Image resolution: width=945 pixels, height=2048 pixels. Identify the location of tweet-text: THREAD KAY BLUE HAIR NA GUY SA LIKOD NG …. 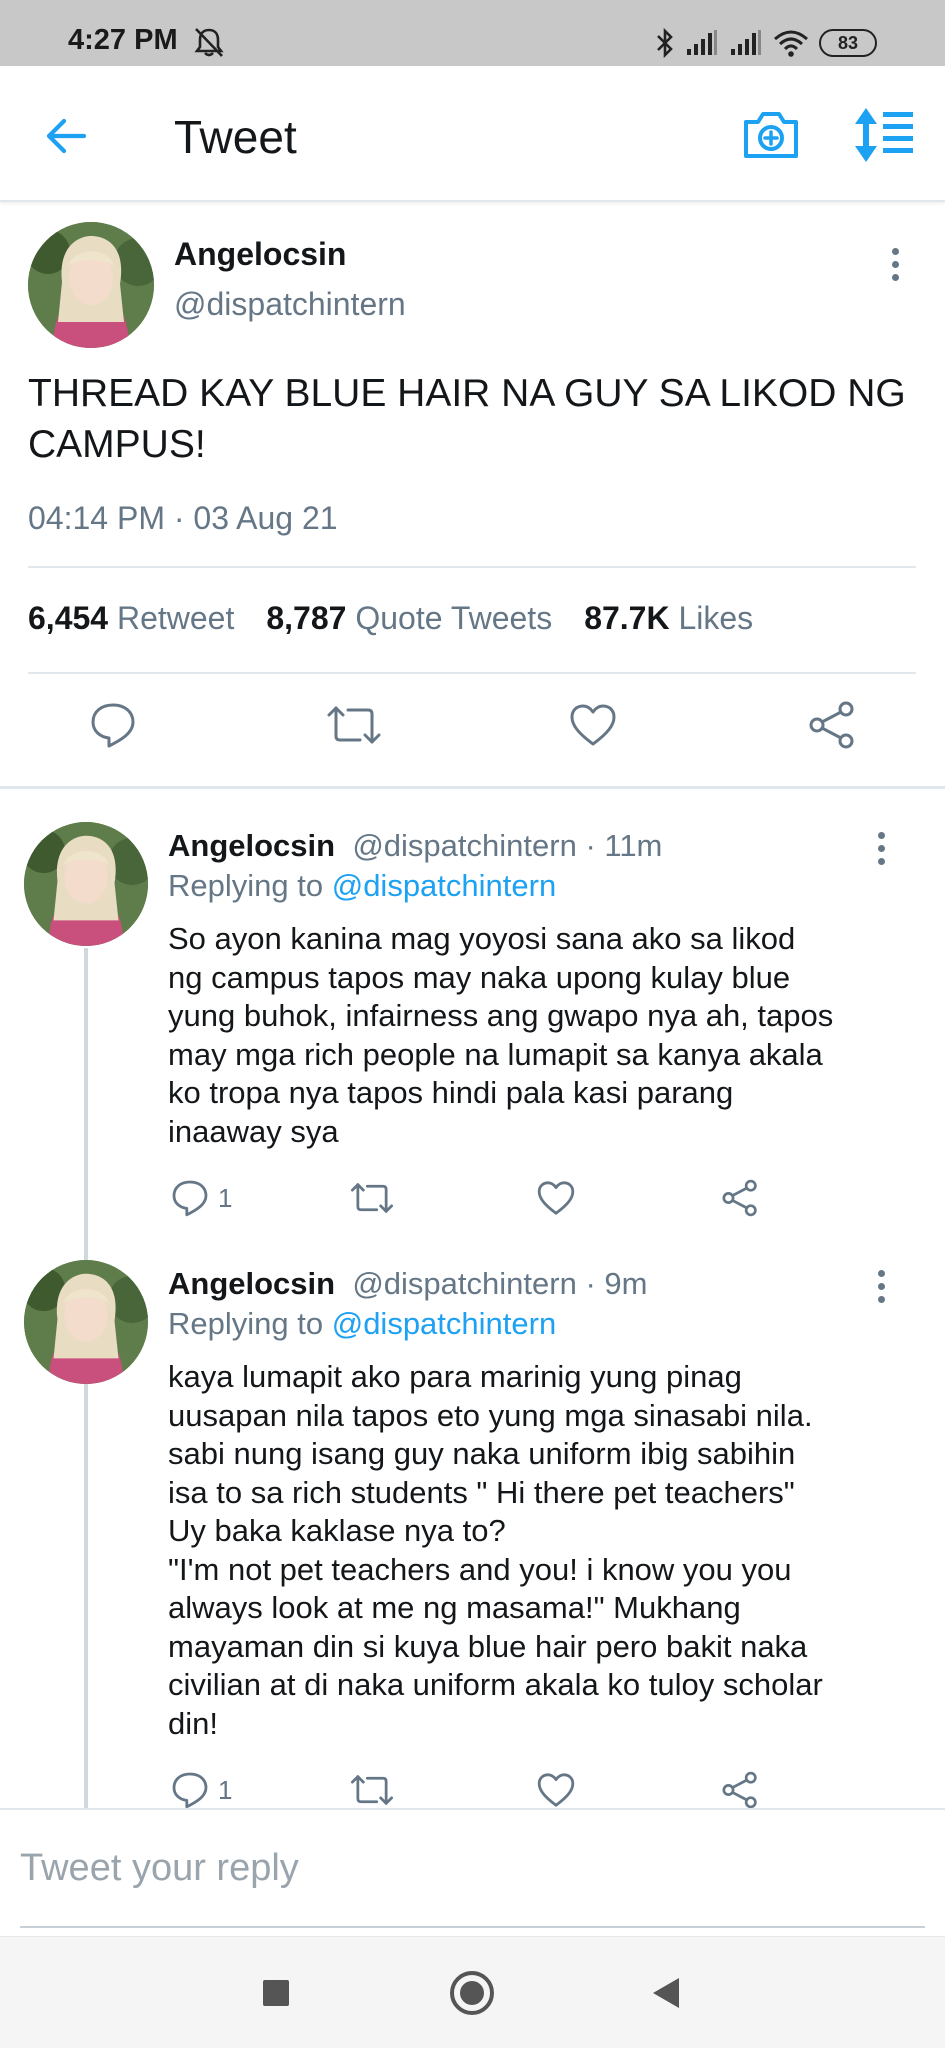
(467, 419).